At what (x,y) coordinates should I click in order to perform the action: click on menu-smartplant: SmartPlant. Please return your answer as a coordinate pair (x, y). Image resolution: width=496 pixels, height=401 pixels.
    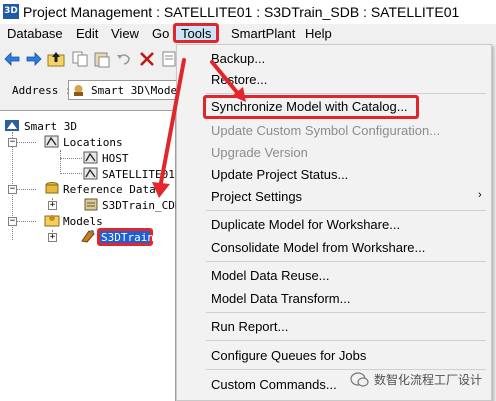
    Looking at the image, I should click on (263, 33).